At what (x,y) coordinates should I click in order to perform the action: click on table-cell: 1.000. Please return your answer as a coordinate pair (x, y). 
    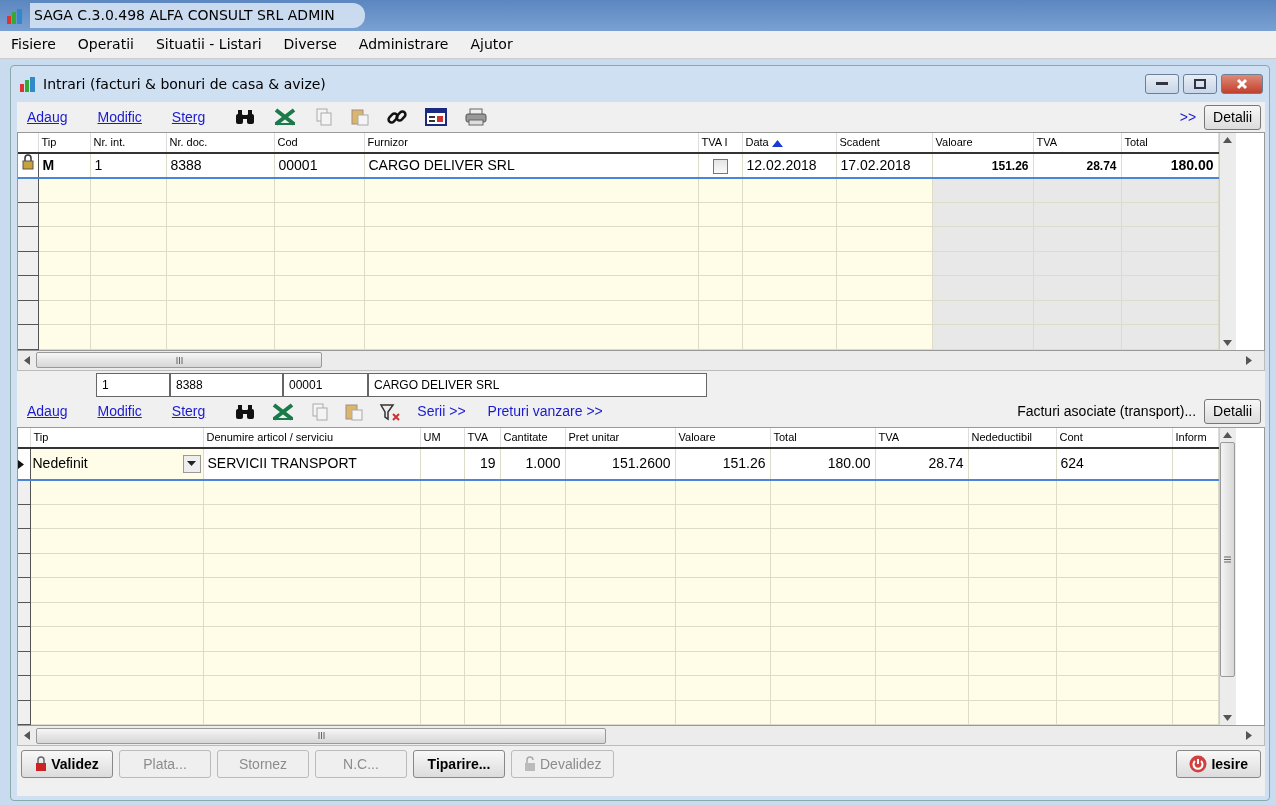
    Looking at the image, I should click on (543, 463).